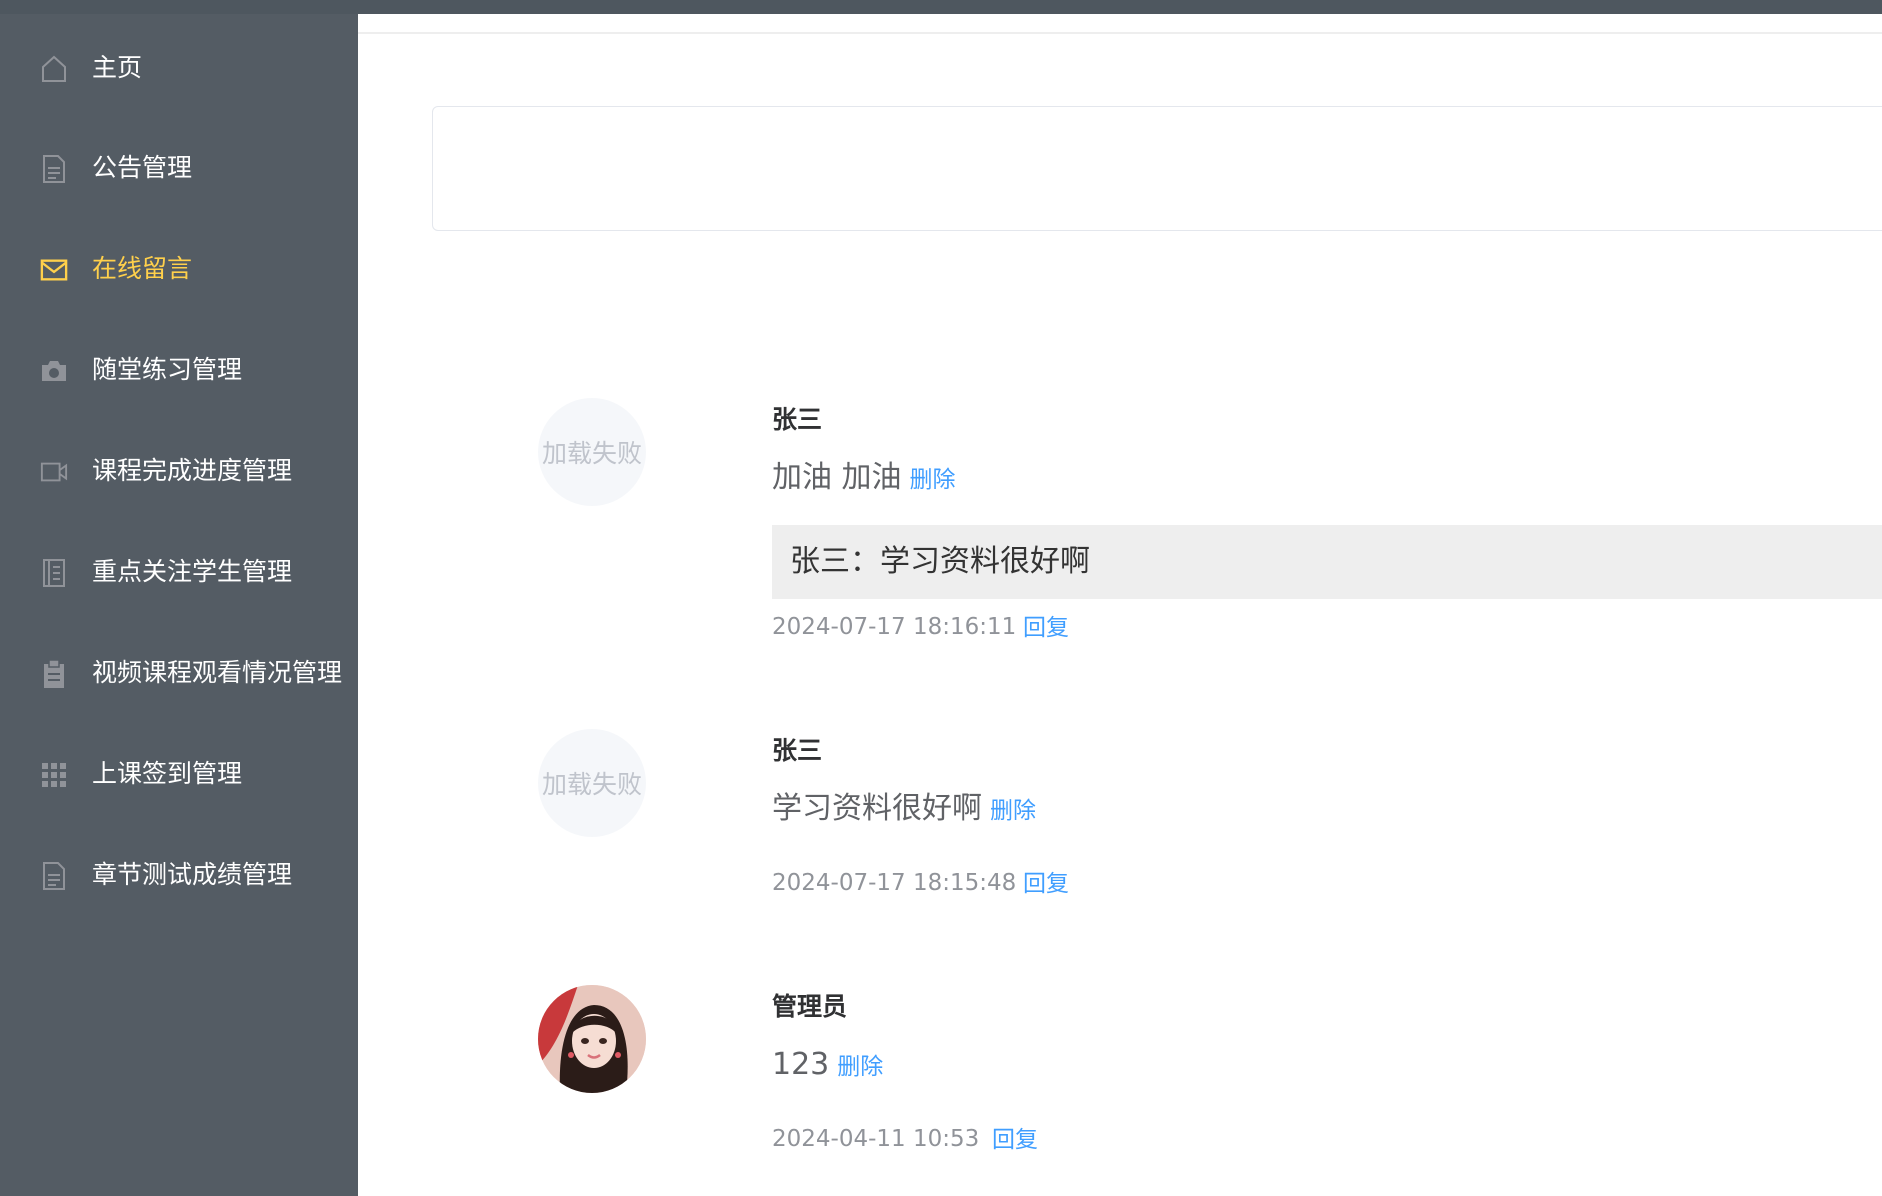 The image size is (1882, 1196). What do you see at coordinates (192, 874) in the screenshot?
I see `sidebar-item-label: 章节测试成绩管理` at bounding box center [192, 874].